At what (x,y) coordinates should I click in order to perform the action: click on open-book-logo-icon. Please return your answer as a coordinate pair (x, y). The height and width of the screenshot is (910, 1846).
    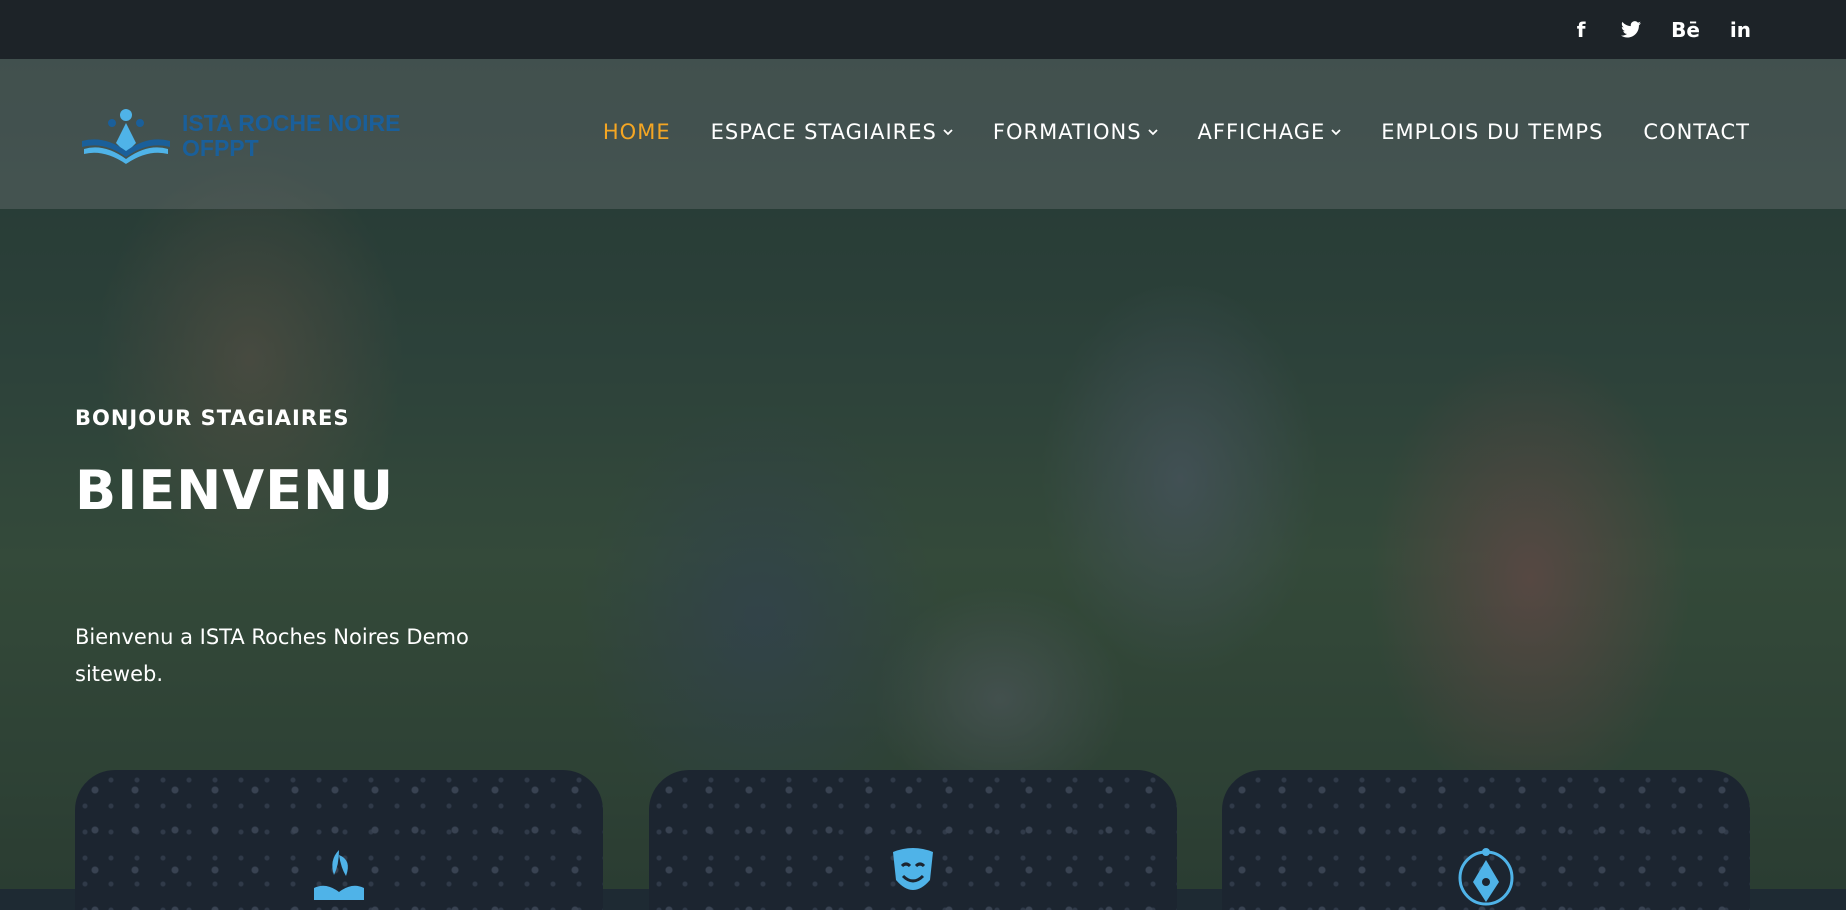
    Looking at the image, I should click on (126, 136).